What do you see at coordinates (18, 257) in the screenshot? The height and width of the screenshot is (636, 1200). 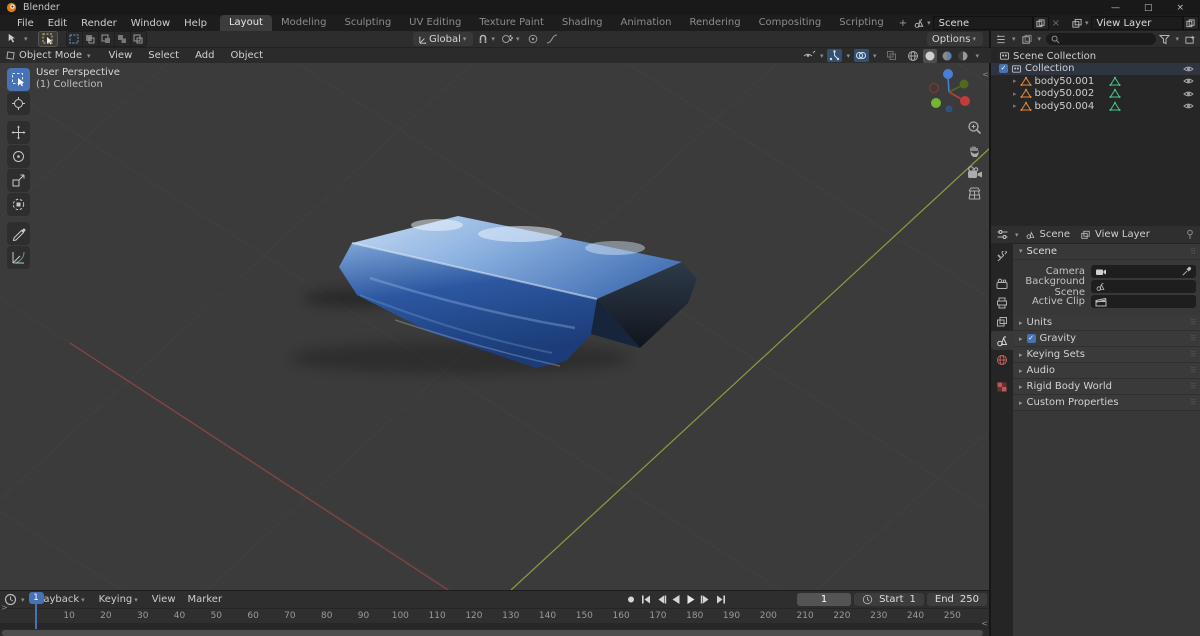 I see `tool-measure` at bounding box center [18, 257].